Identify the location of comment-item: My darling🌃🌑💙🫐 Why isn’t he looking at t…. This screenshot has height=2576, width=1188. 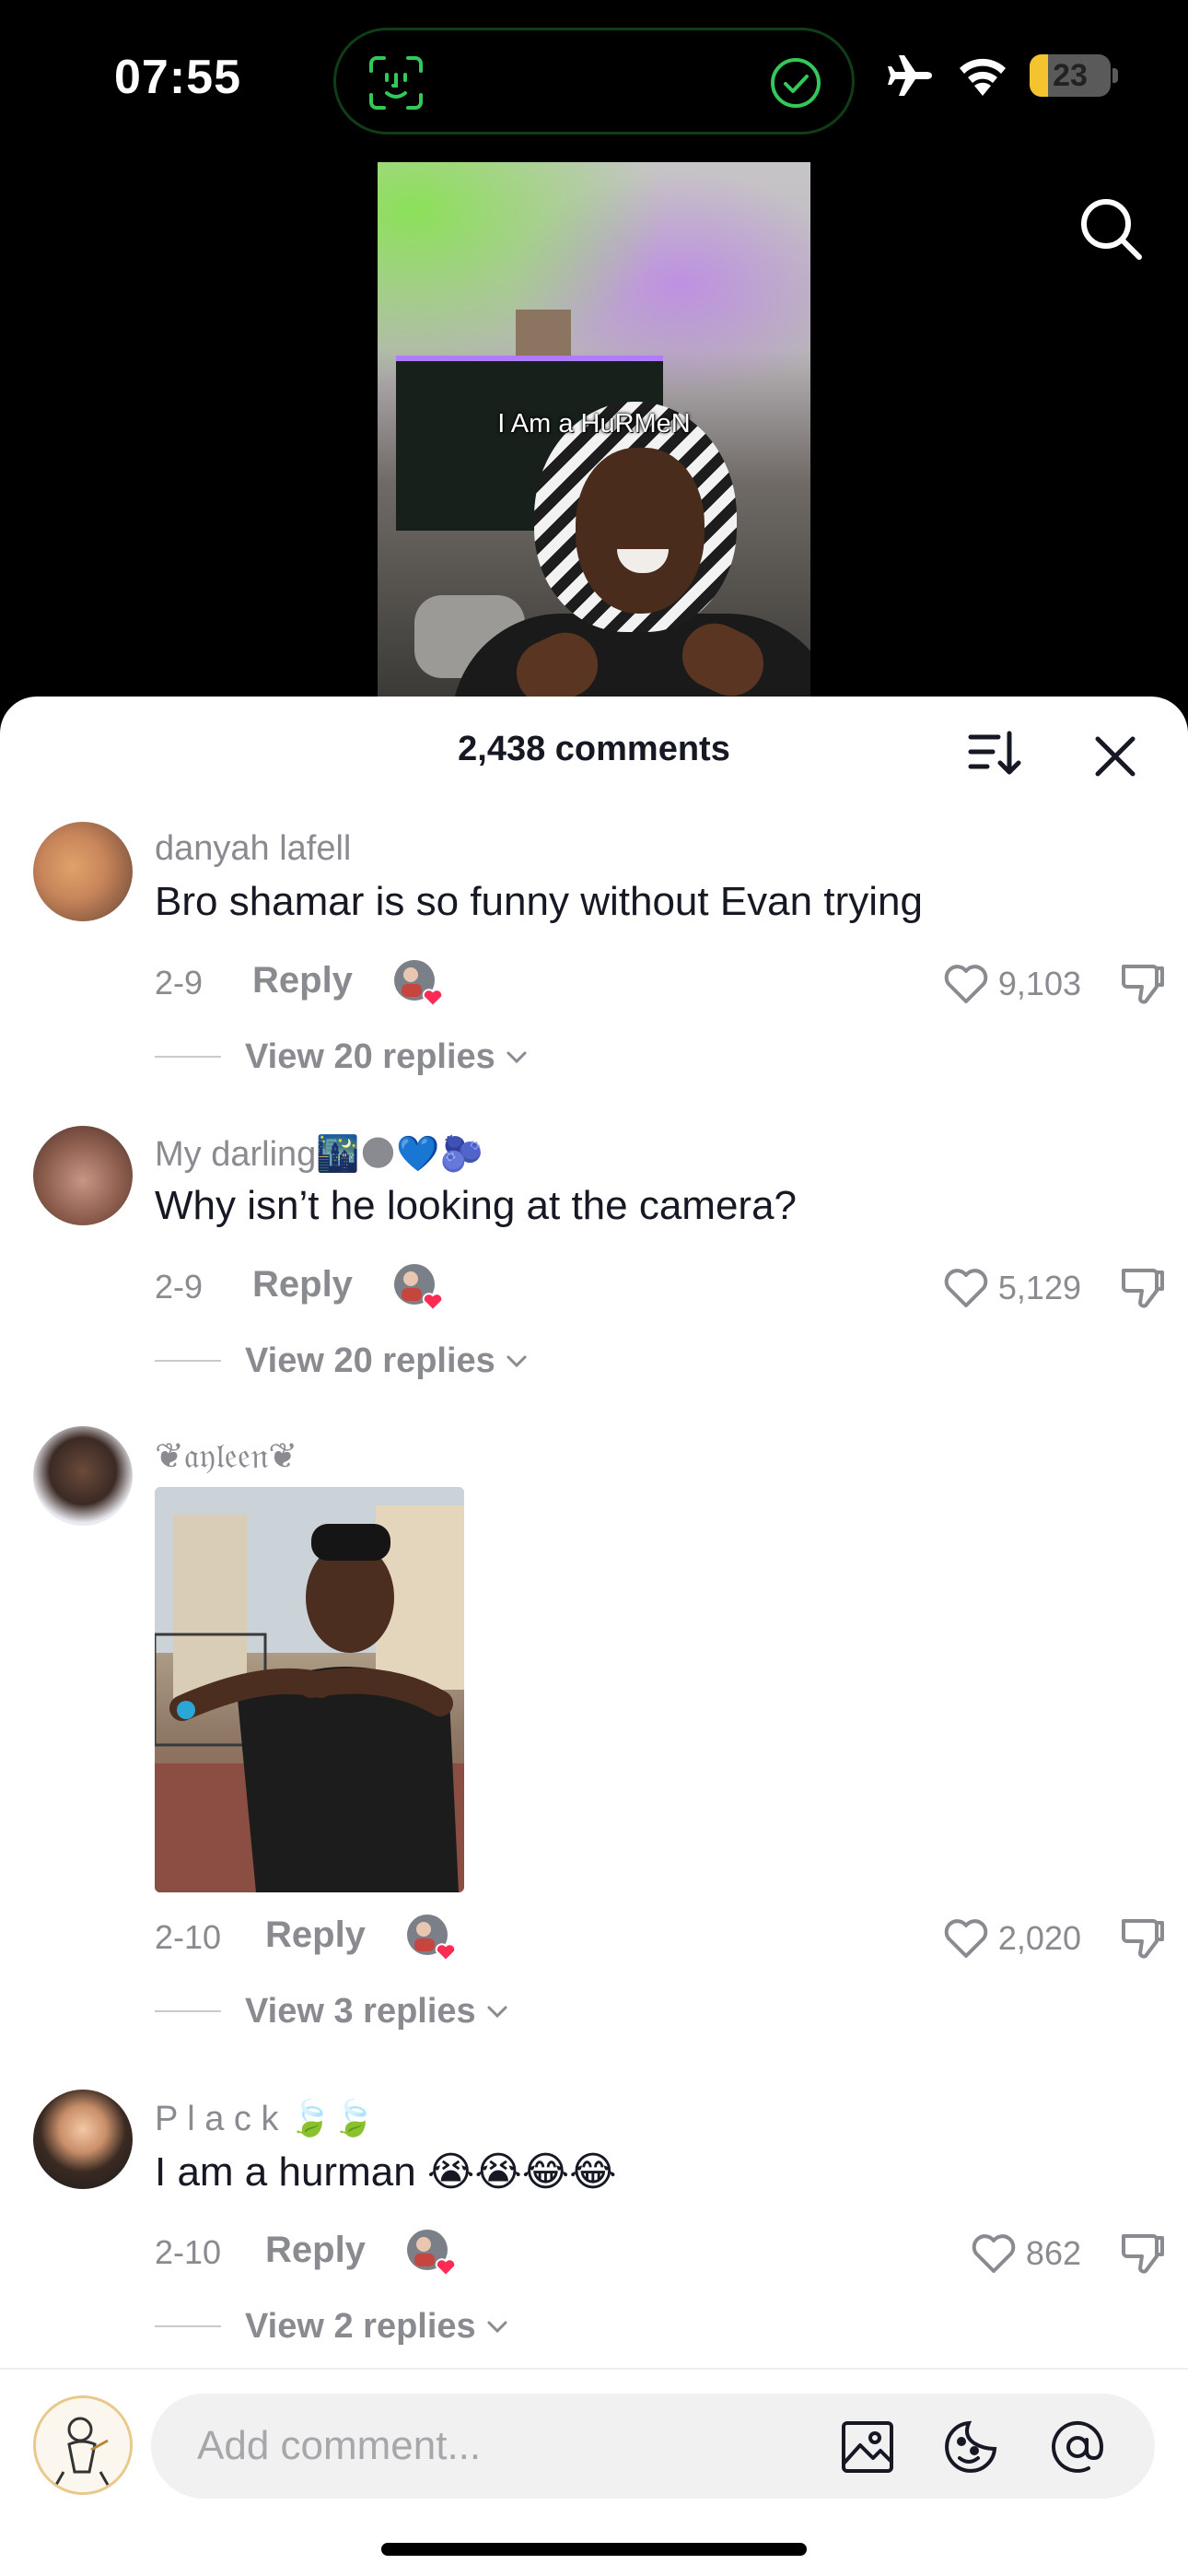
(594, 1278).